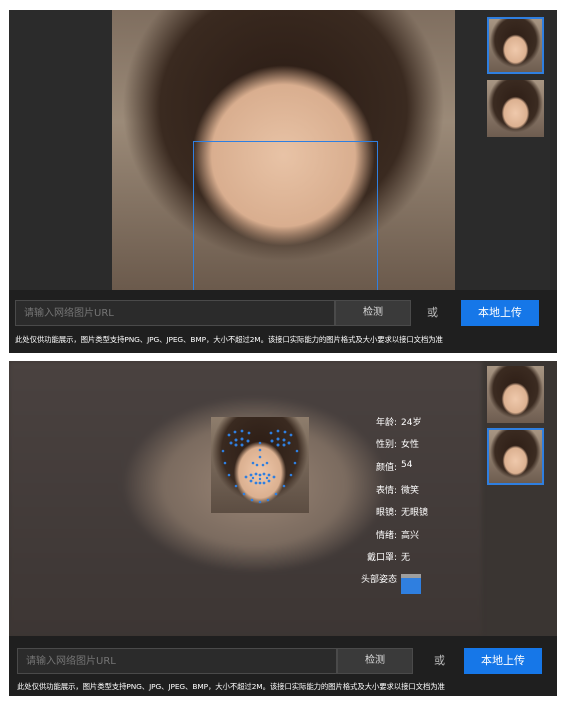 This screenshot has height=701, width=564. What do you see at coordinates (386, 491) in the screenshot?
I see `attr-label: 表情:` at bounding box center [386, 491].